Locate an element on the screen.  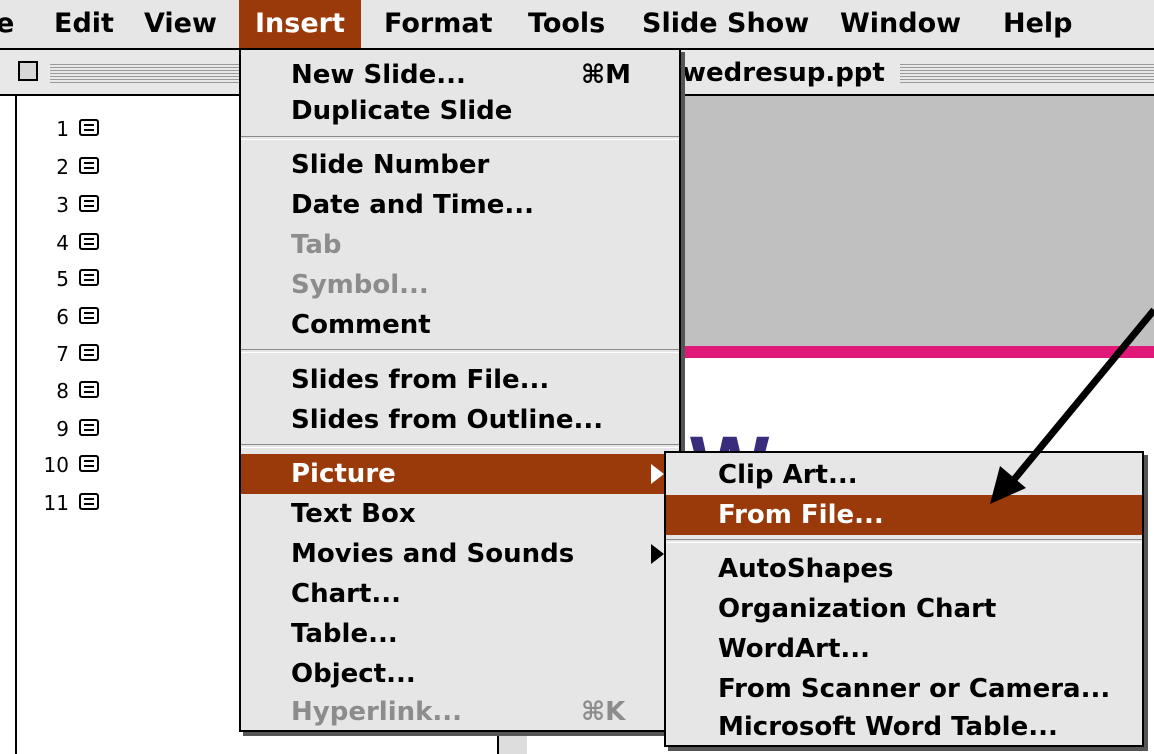
outline-slide-row: 3 is located at coordinates (77, 205).